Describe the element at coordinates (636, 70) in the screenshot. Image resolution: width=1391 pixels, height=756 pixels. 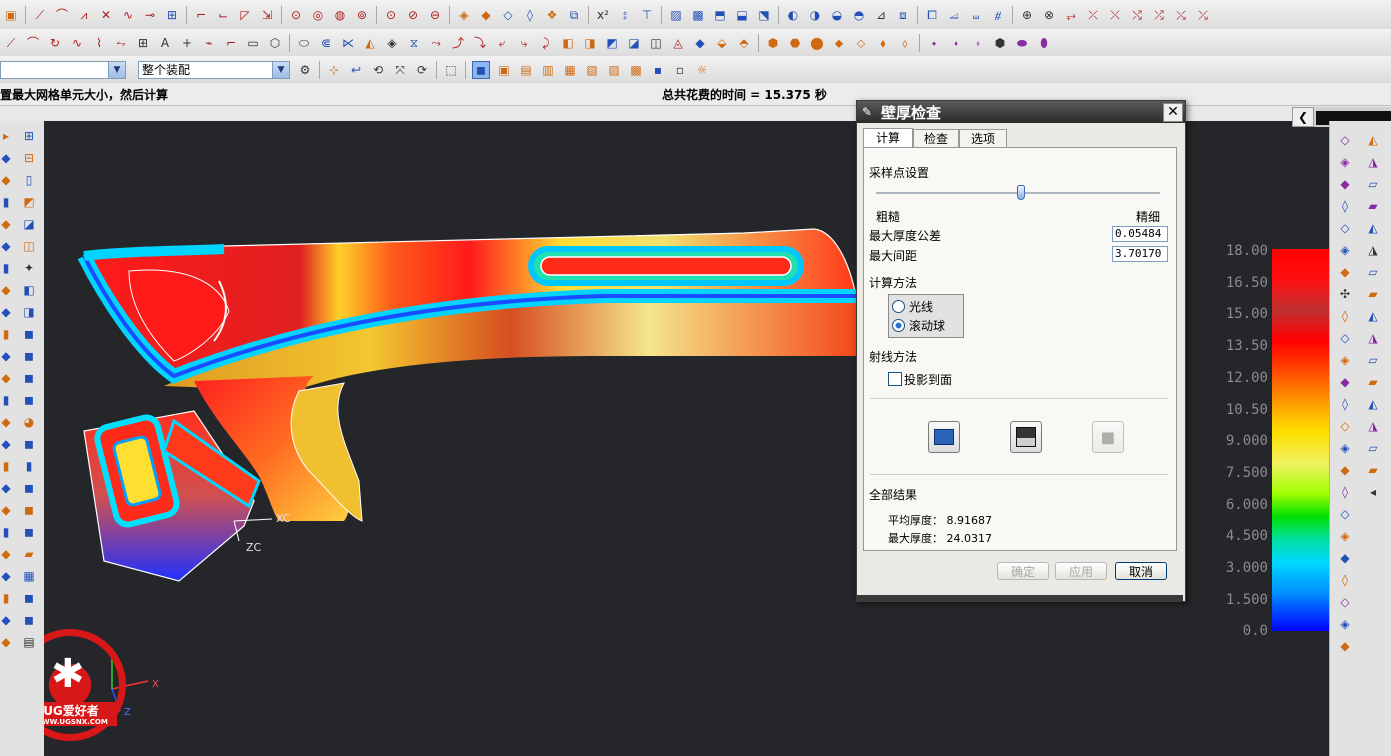
I see `partial-icon: ▩` at that location.